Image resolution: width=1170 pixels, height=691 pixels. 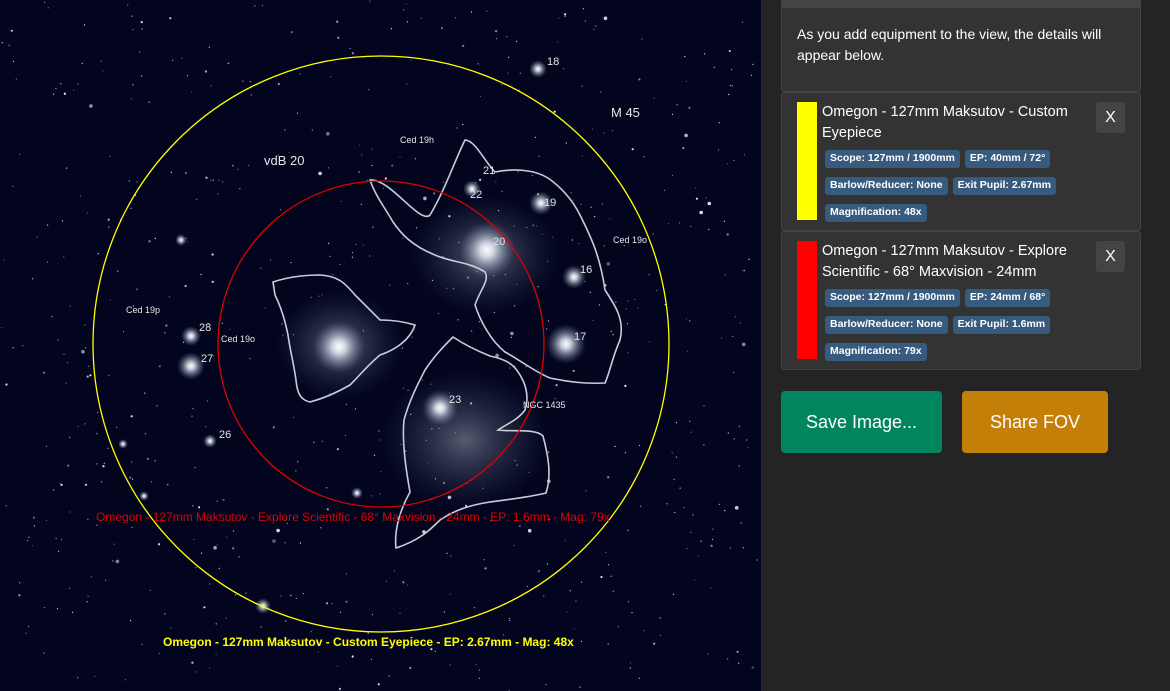 What do you see at coordinates (1001, 325) in the screenshot?
I see `exit-pupil-tag: Exit Pupil: 1.6mm` at bounding box center [1001, 325].